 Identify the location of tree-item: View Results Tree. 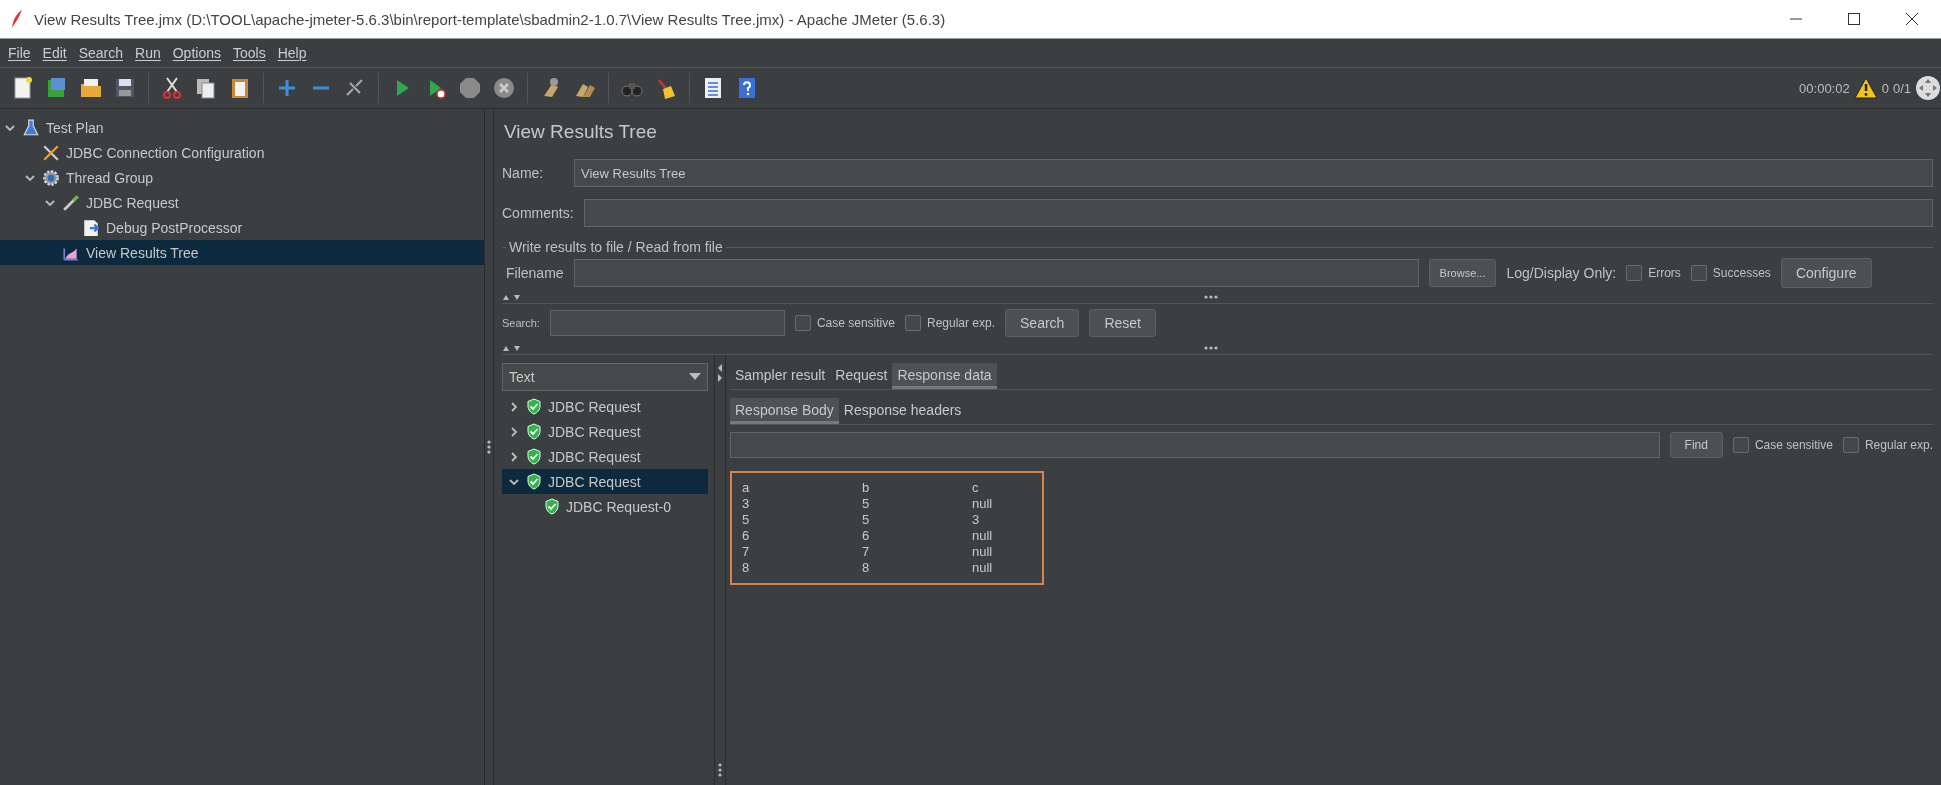
(242, 252).